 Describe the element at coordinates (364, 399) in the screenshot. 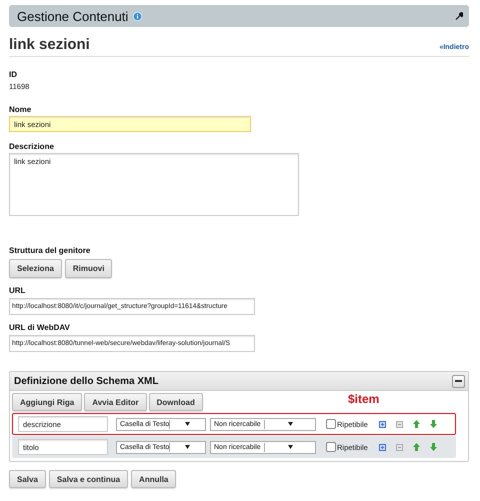

I see `annotation-label: $item` at that location.